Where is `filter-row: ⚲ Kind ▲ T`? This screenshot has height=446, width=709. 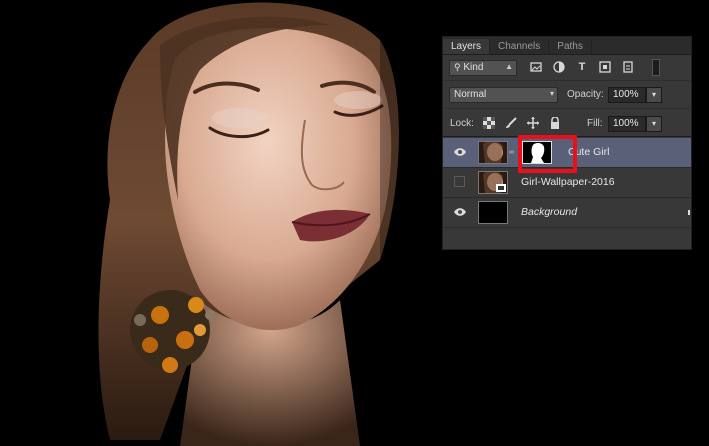
filter-row: ⚲ Kind ▲ T is located at coordinates (567, 68).